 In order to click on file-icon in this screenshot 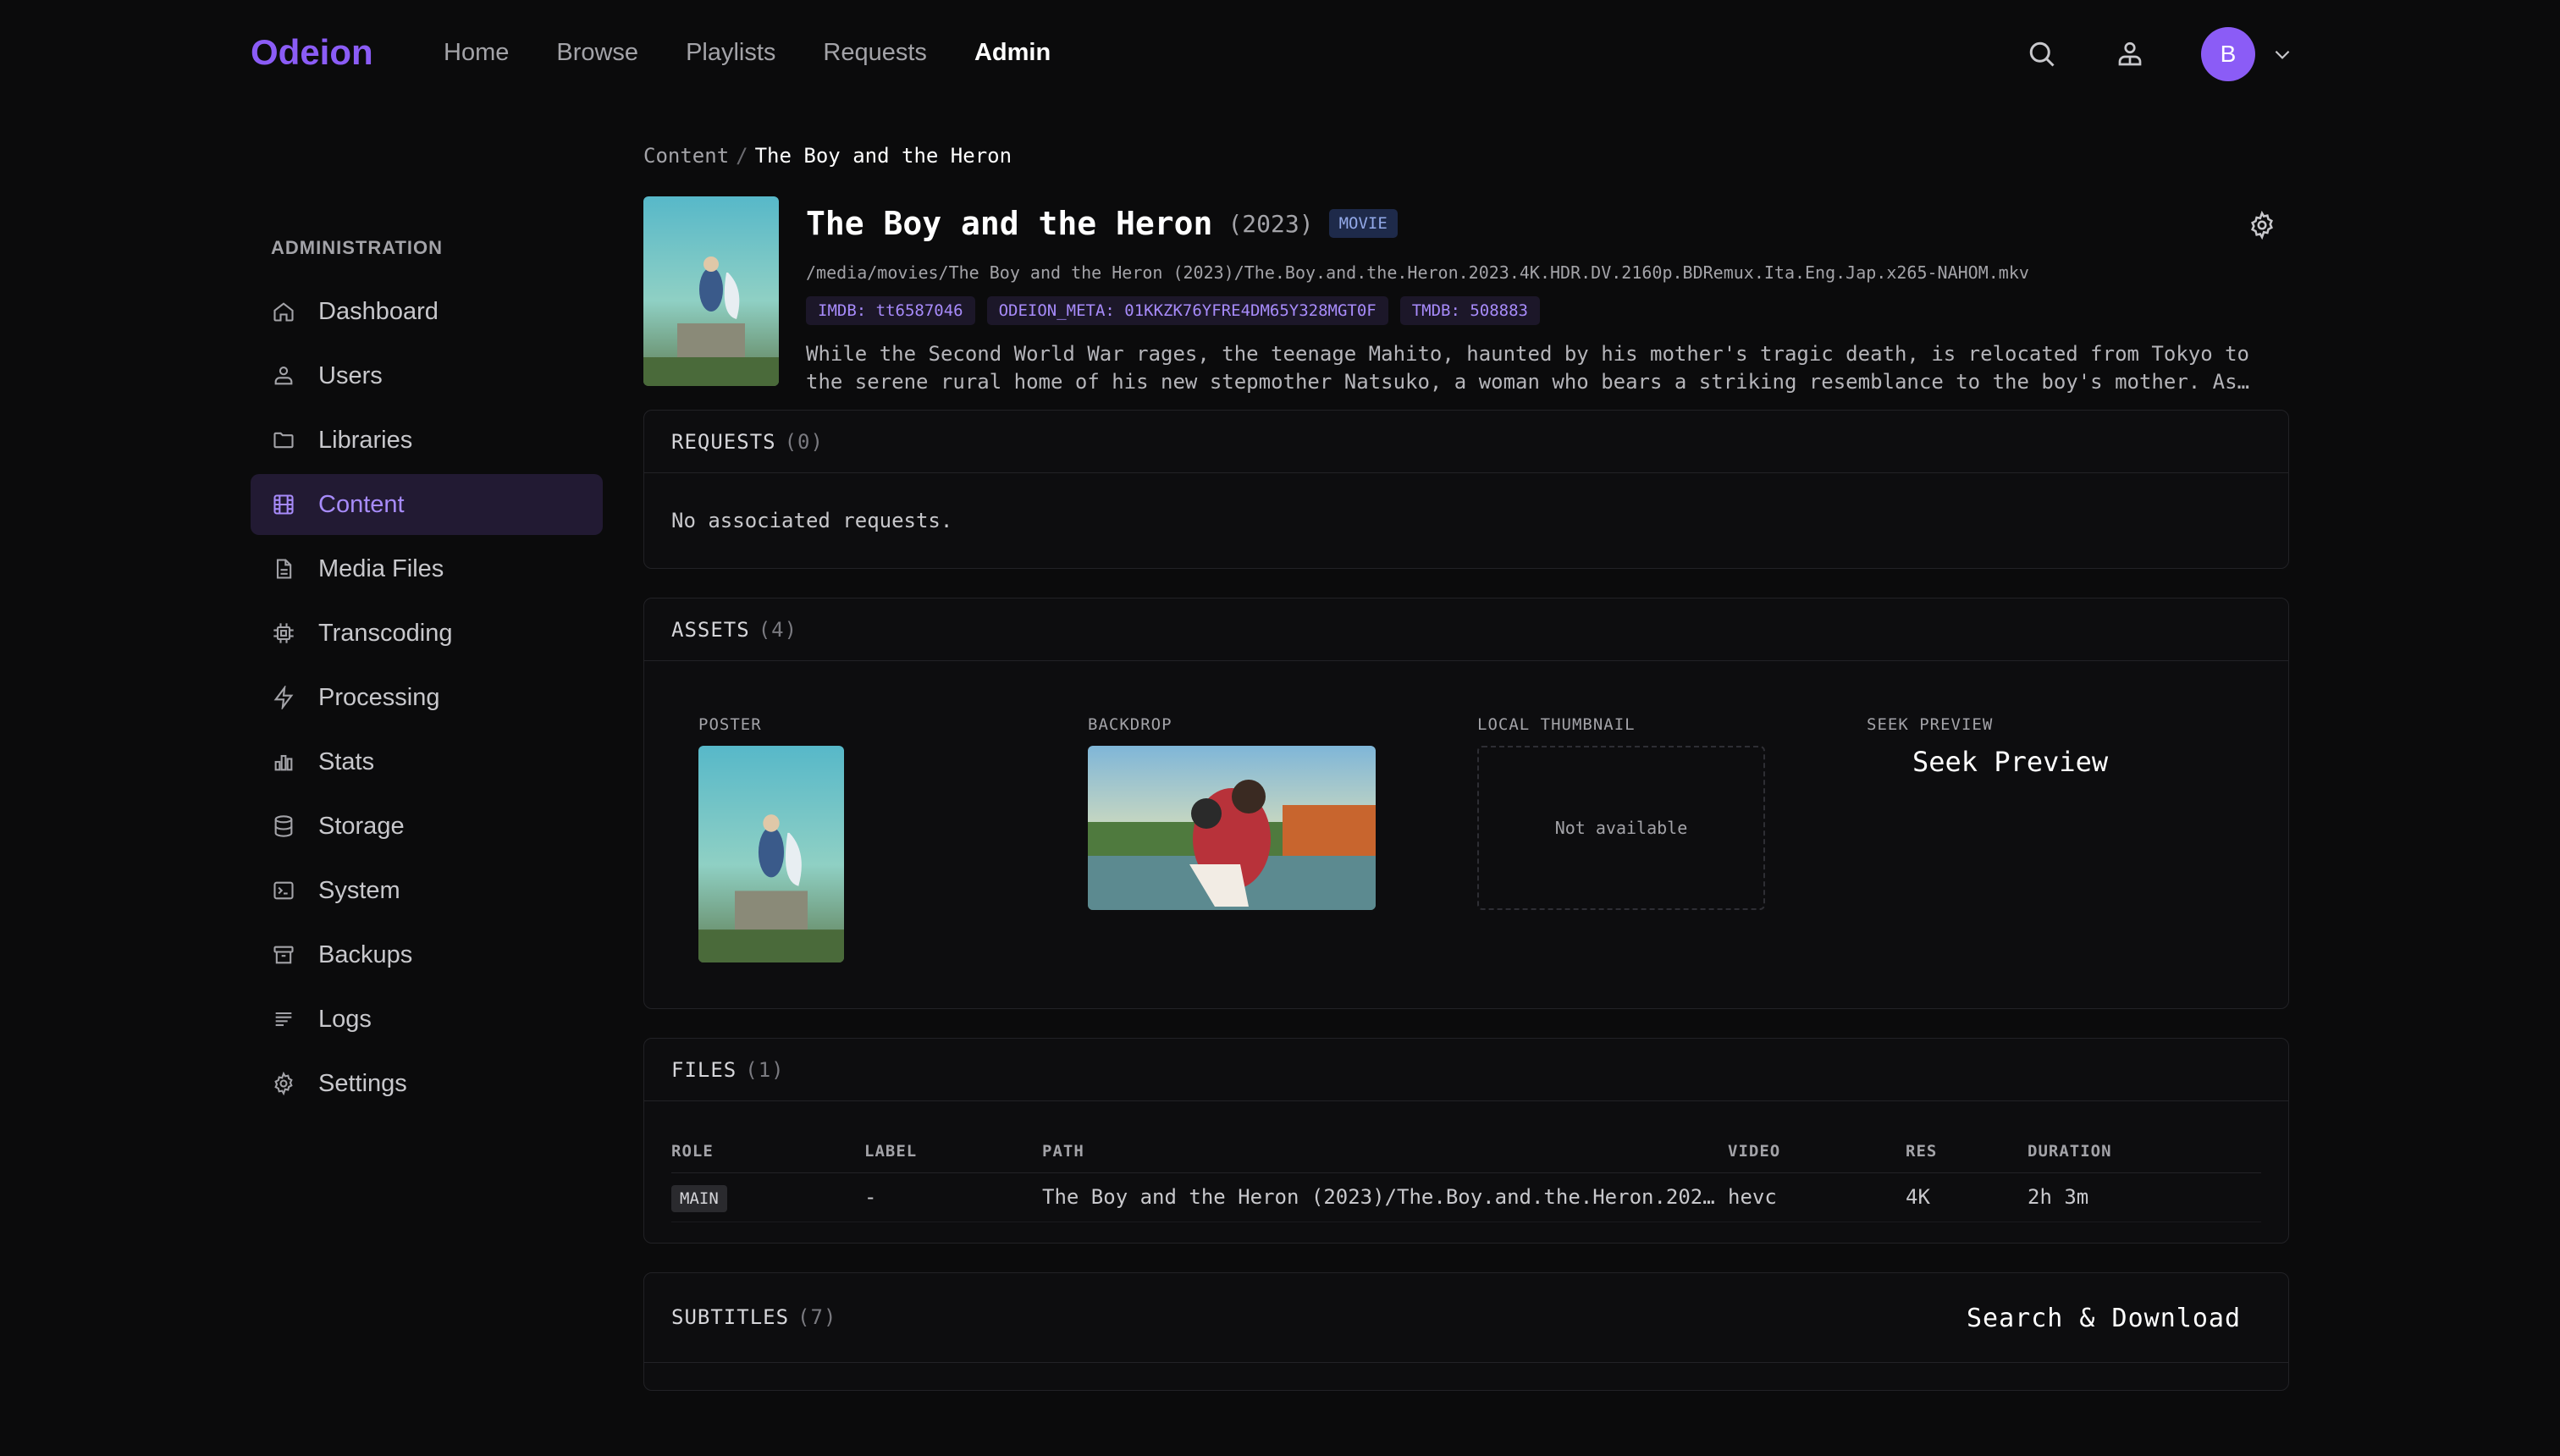, I will do `click(283, 569)`.